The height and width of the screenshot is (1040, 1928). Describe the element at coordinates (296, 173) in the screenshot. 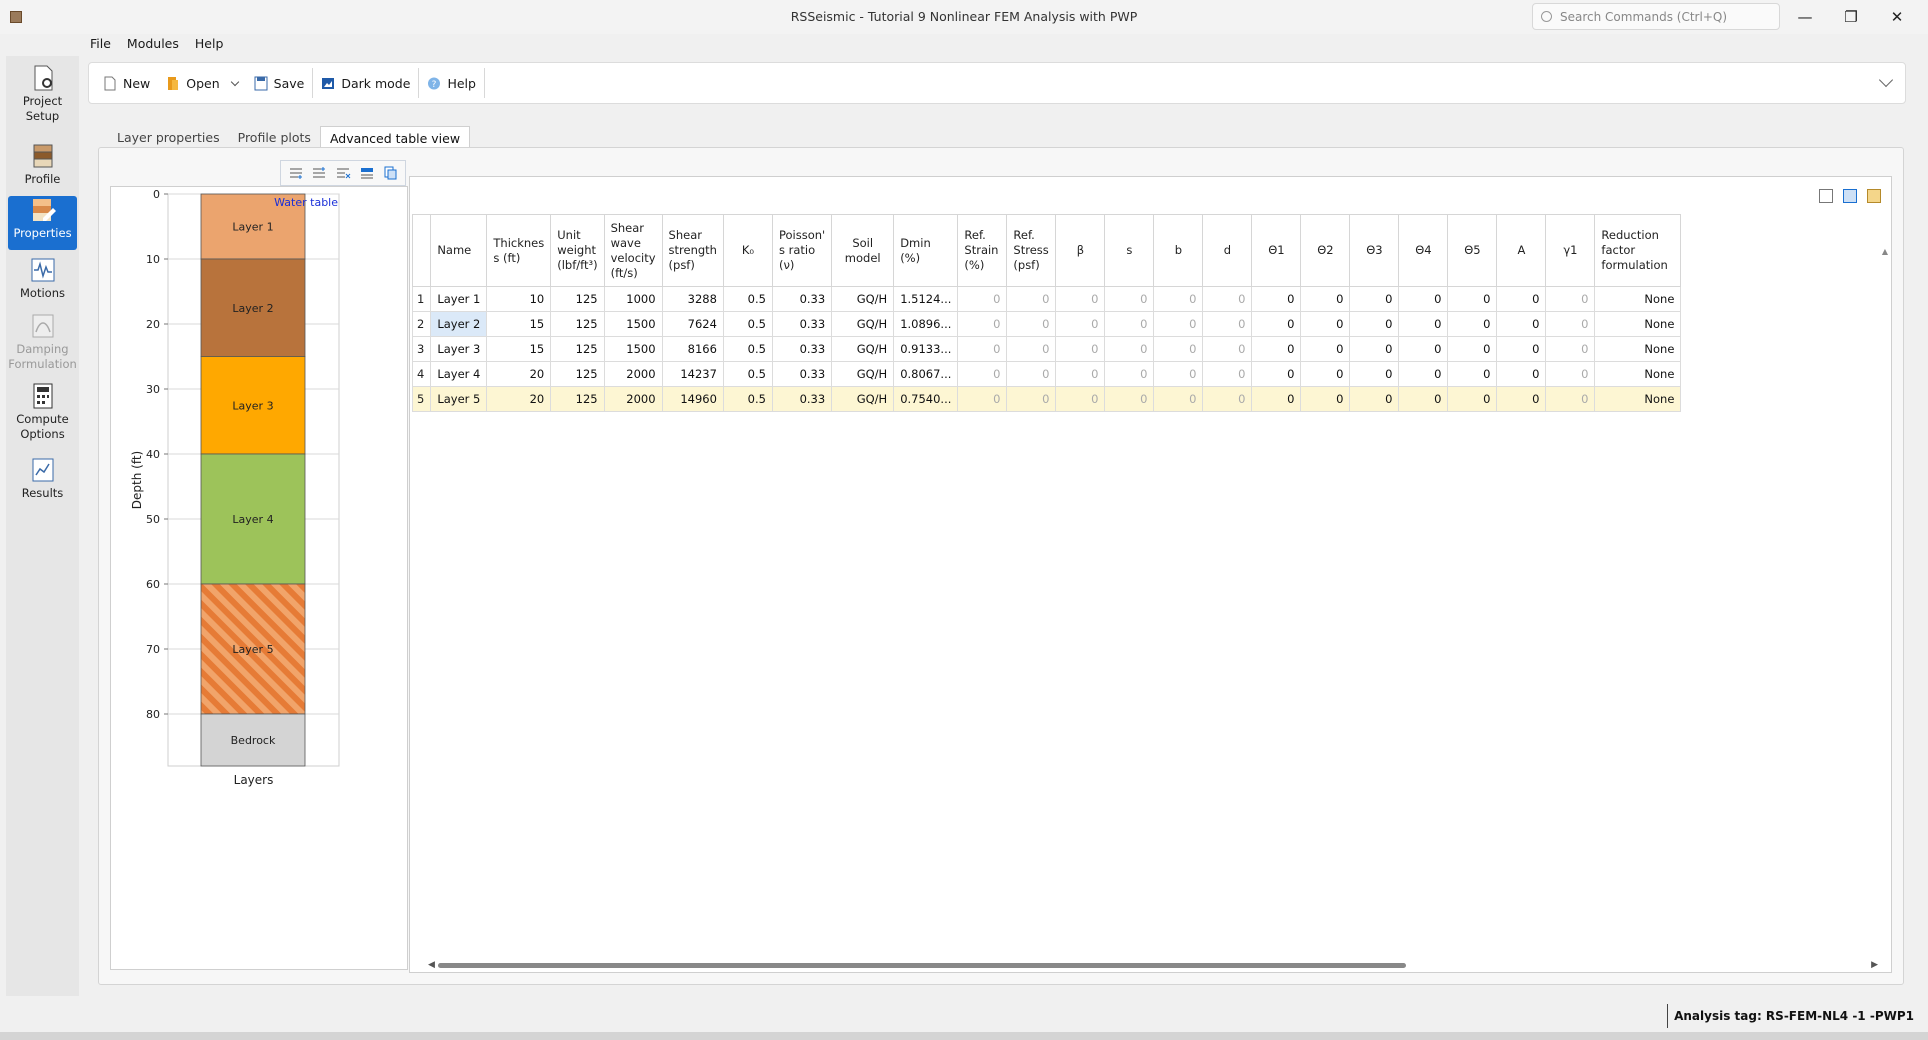

I see `insert-layer-below-icon` at that location.